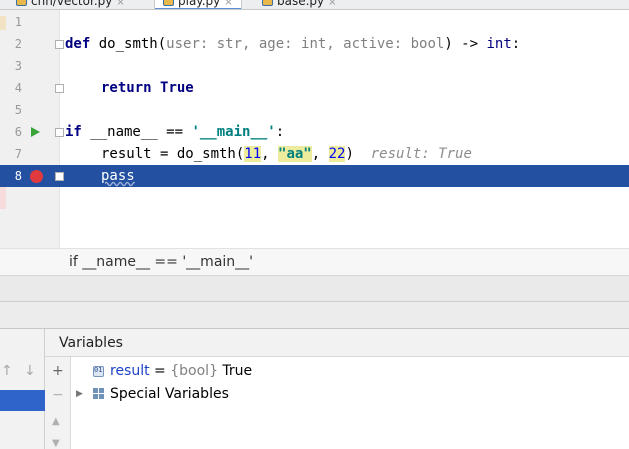 This screenshot has width=629, height=449. What do you see at coordinates (18, 22) in the screenshot?
I see `line-number: 1` at bounding box center [18, 22].